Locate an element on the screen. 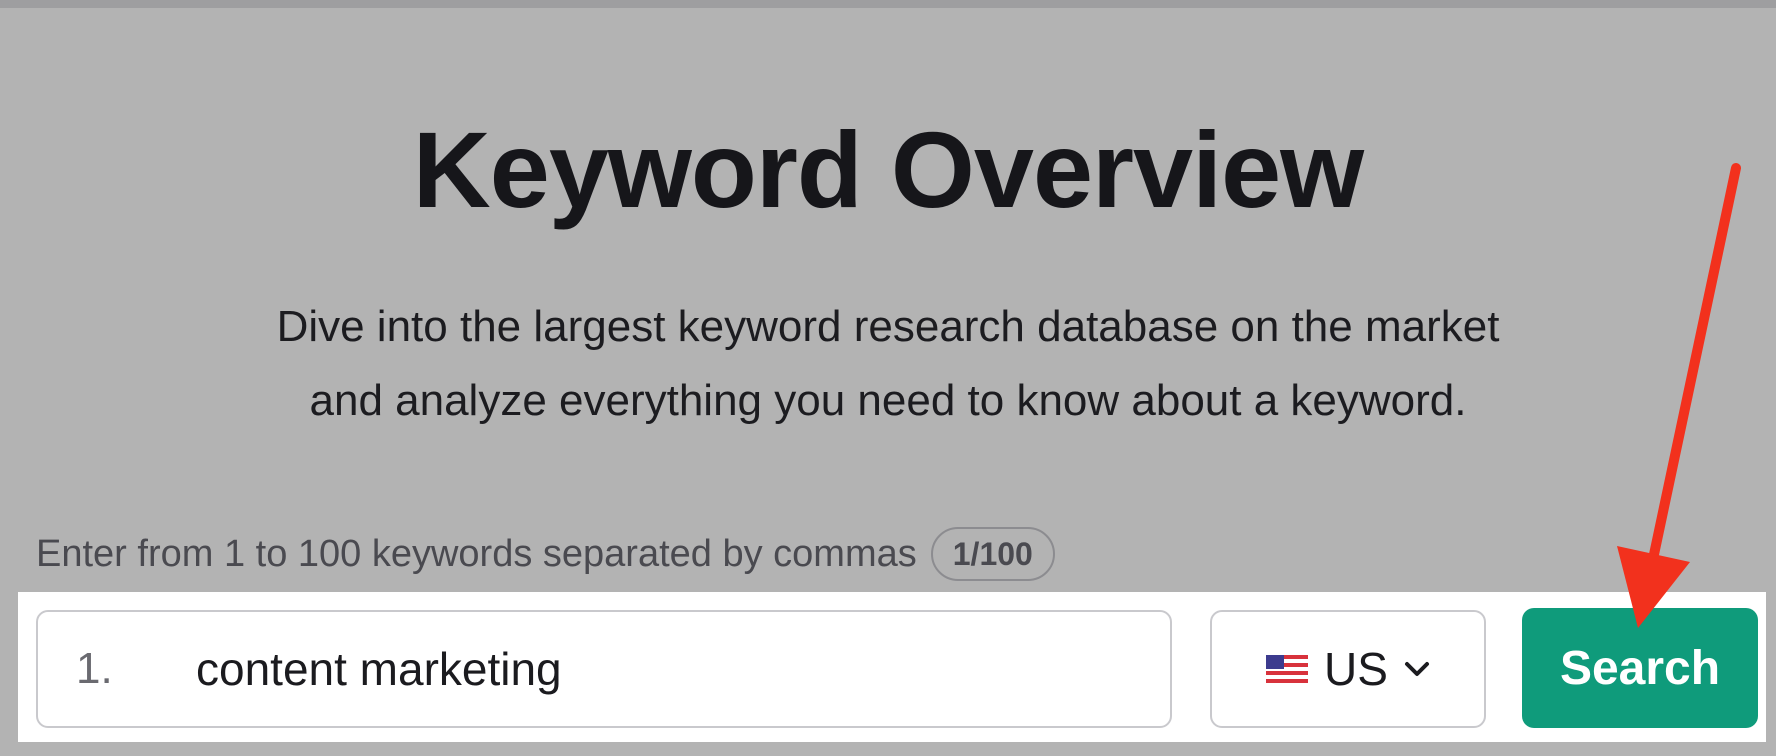 Image resolution: width=1776 pixels, height=756 pixels. country-select: US is located at coordinates (1348, 669).